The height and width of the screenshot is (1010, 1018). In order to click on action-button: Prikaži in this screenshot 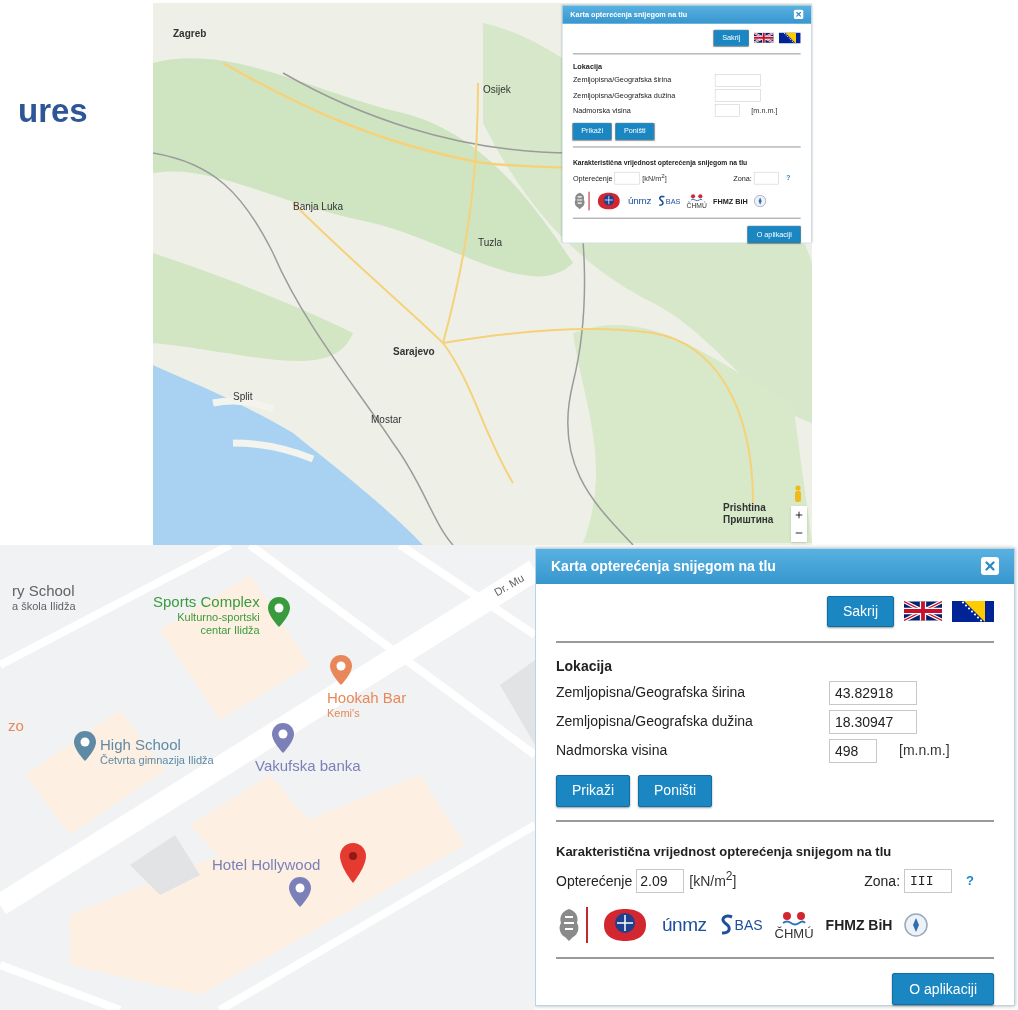, I will do `click(593, 790)`.